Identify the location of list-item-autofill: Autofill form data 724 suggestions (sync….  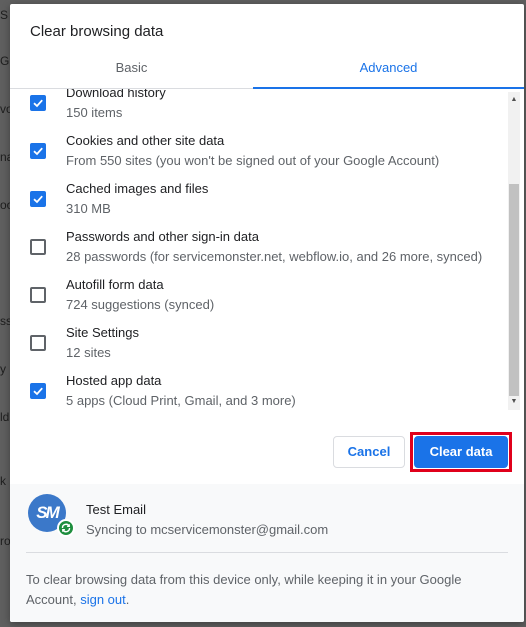
(259, 295).